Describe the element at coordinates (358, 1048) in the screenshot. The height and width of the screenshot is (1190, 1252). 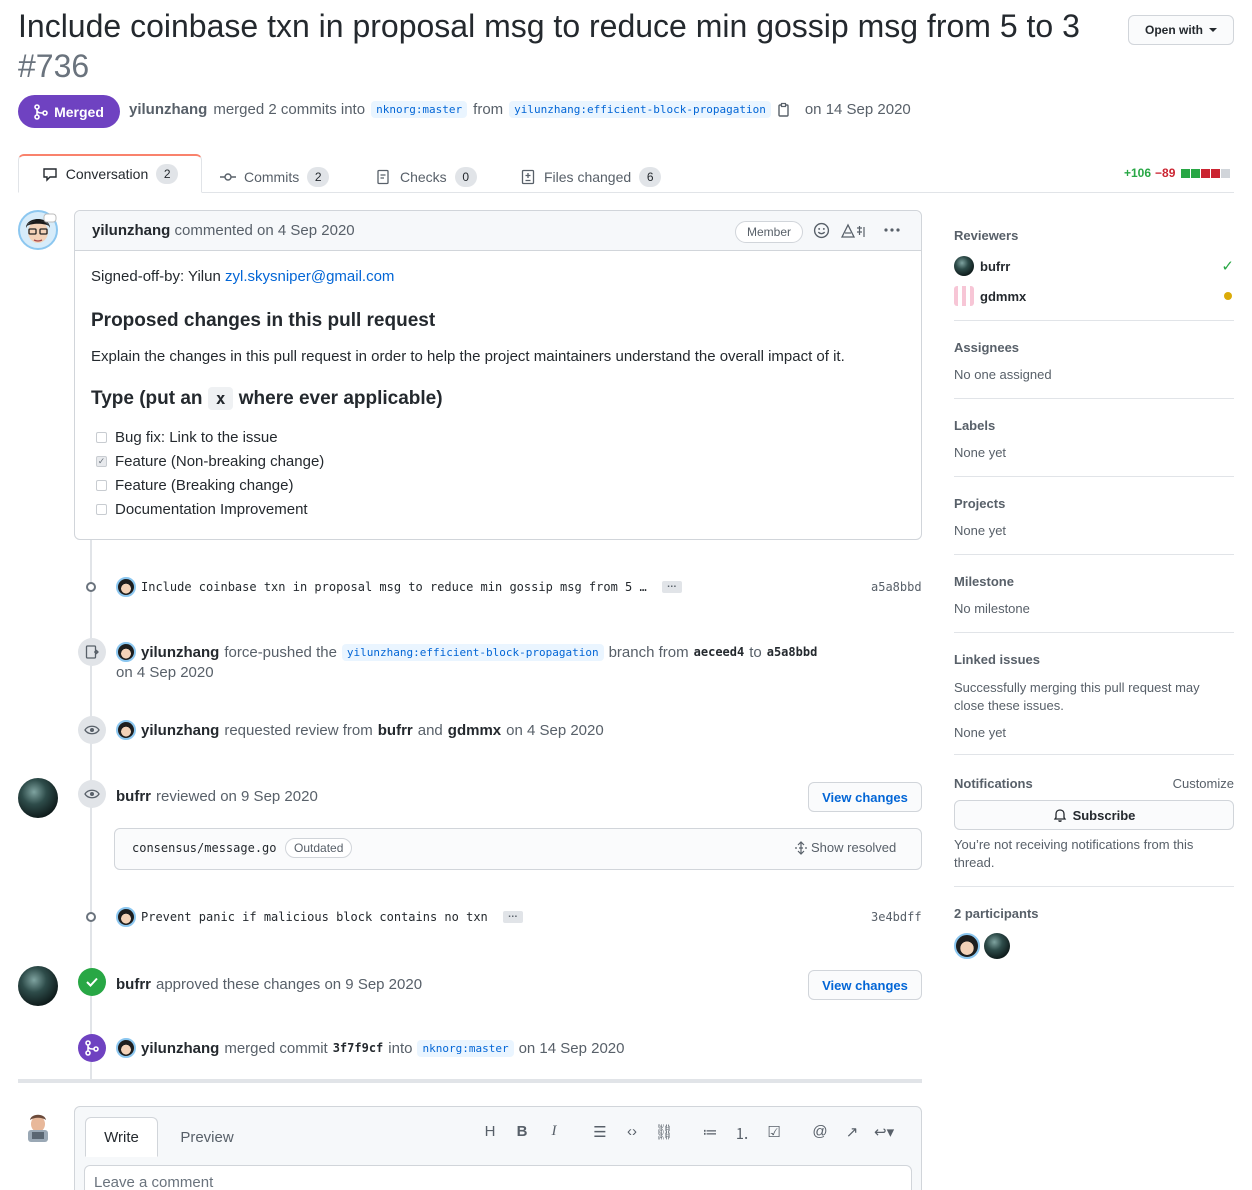
I see `sha-link: 3f7f9cf` at that location.